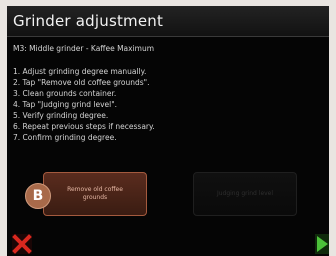 The width and height of the screenshot is (336, 256). What do you see at coordinates (65, 104) in the screenshot?
I see `instruction-step: 4. Tap "Judging grind level".` at bounding box center [65, 104].